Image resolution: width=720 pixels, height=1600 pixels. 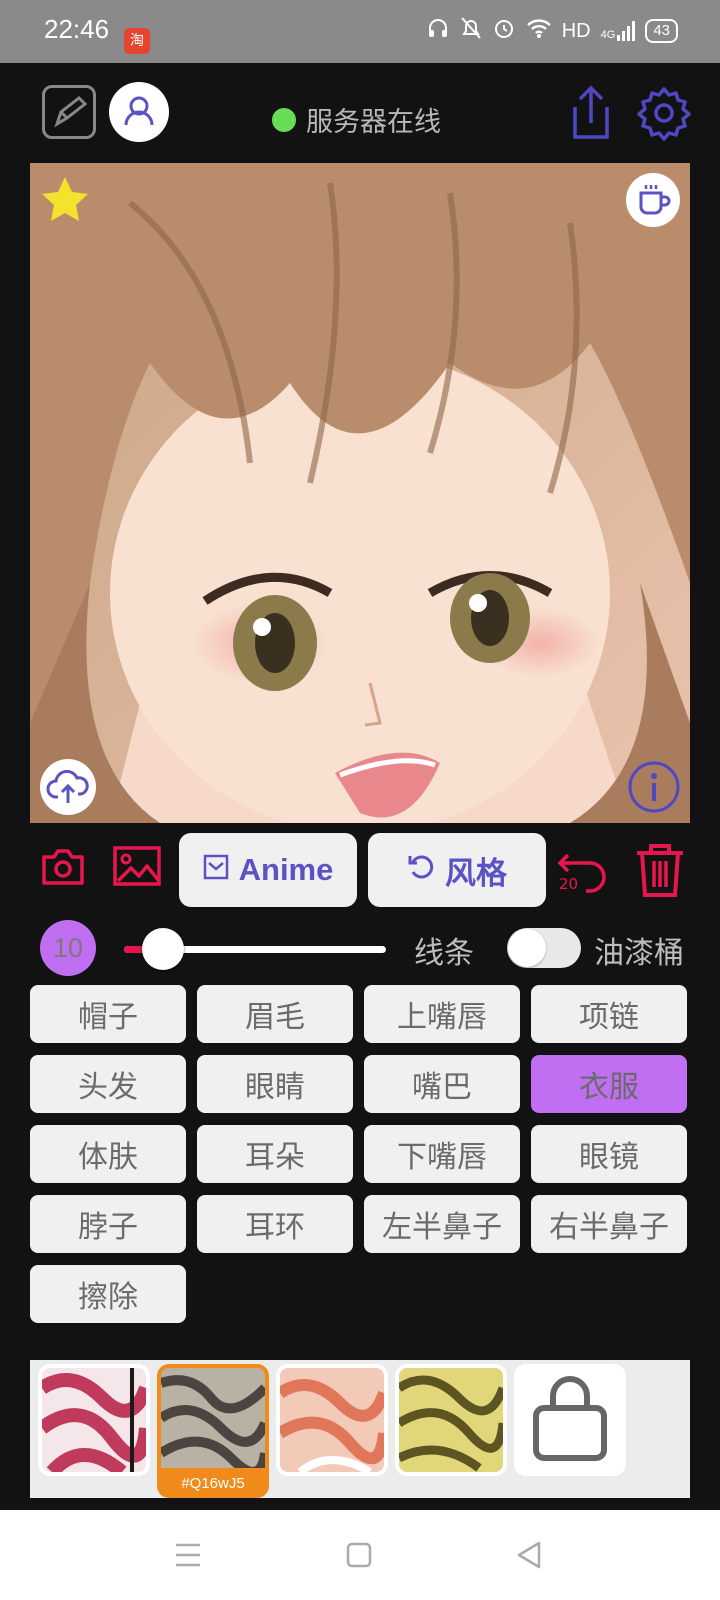 I want to click on part-chip-label: 头发, so click(x=108, y=1087).